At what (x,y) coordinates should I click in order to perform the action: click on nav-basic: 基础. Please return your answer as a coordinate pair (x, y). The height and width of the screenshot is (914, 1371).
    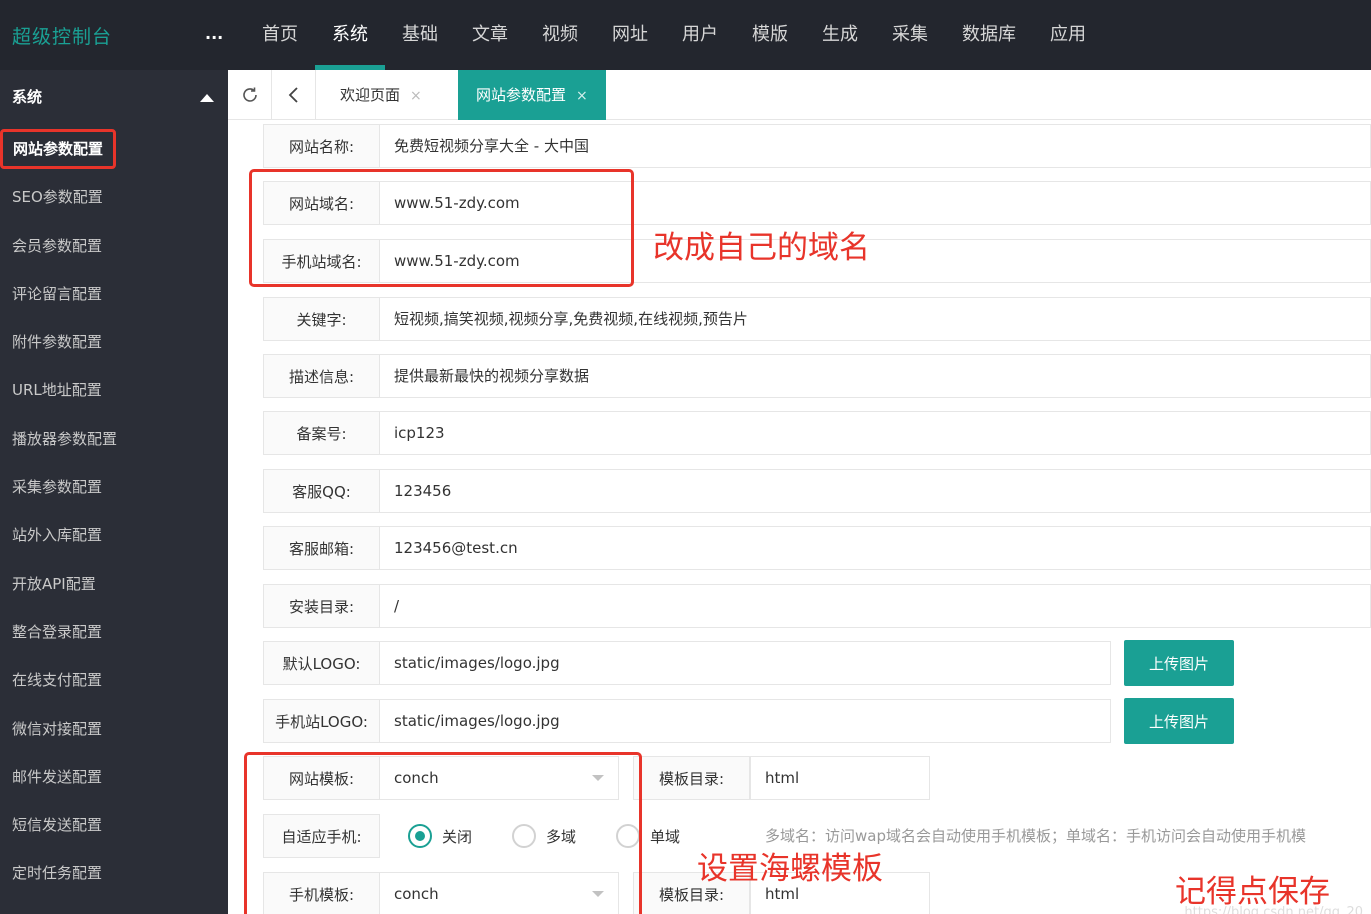
    Looking at the image, I should click on (420, 35).